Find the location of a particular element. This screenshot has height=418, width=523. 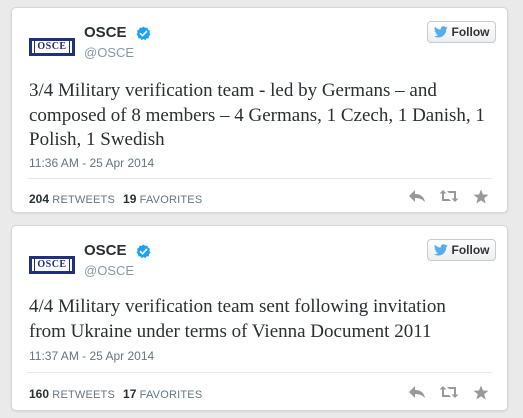

retweets-stat: 204 RETWEETS is located at coordinates (72, 199).